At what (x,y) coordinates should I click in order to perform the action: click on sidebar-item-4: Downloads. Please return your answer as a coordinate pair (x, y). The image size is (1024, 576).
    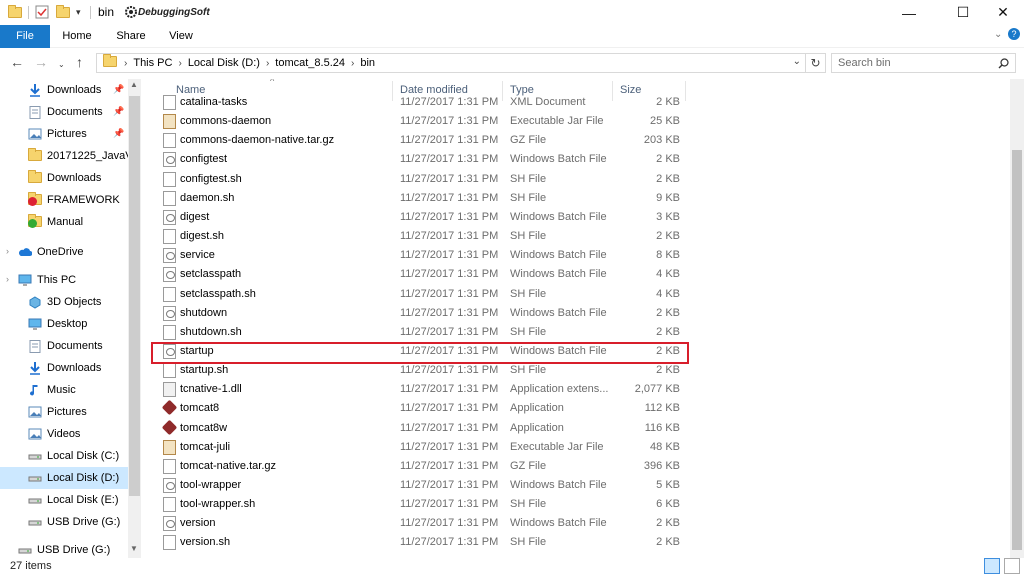
    Looking at the image, I should click on (64, 178).